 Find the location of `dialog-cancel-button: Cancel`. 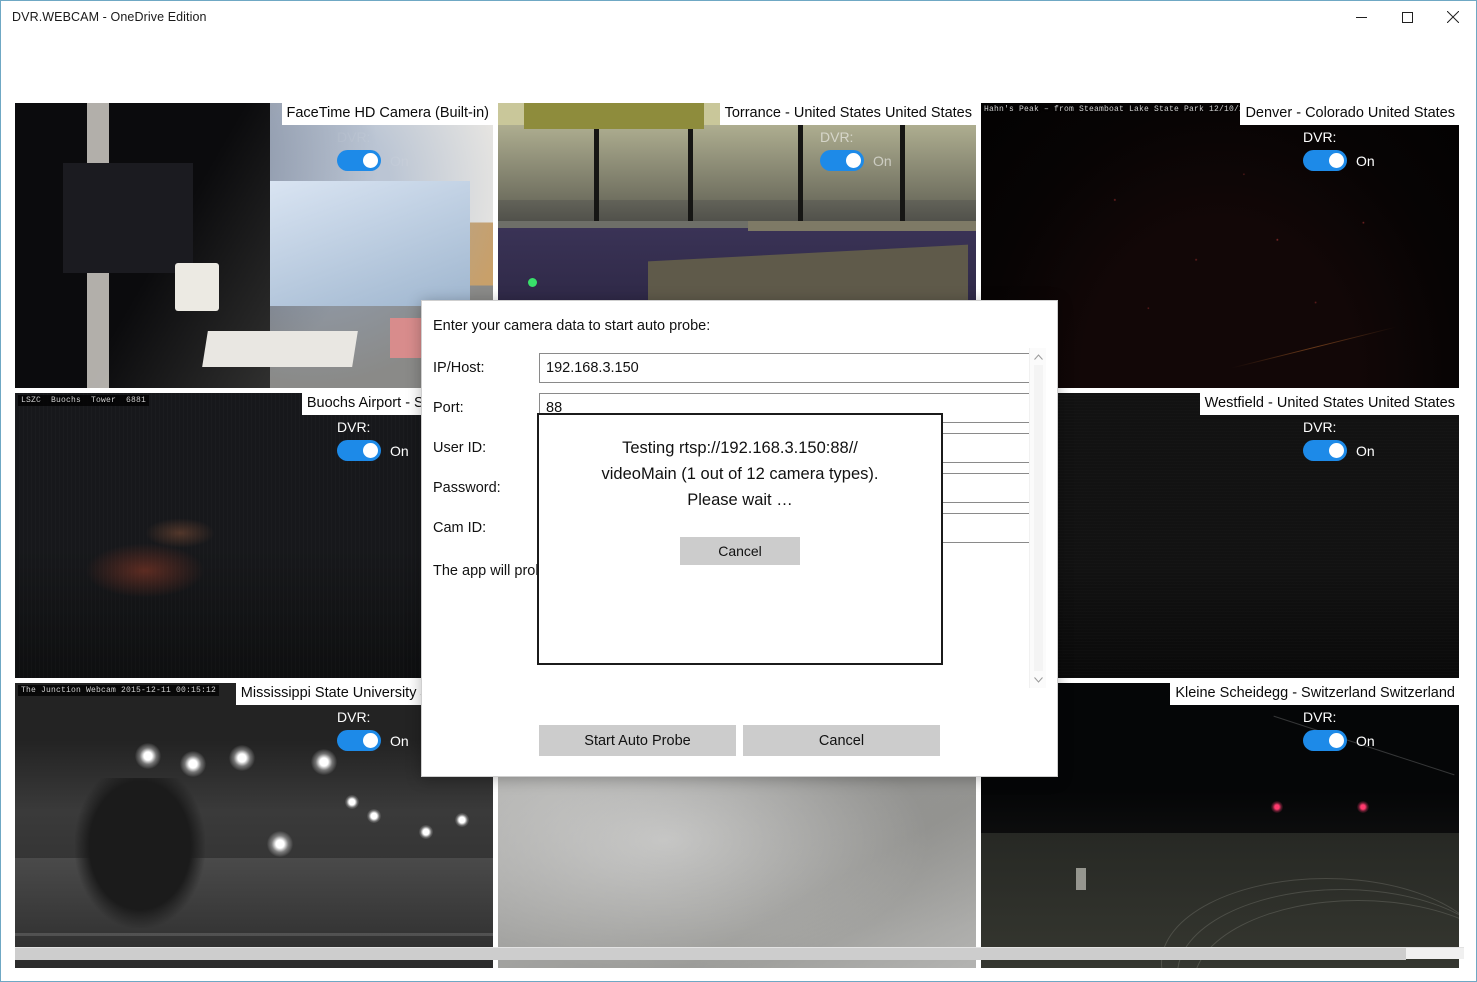

dialog-cancel-button: Cancel is located at coordinates (841, 740).